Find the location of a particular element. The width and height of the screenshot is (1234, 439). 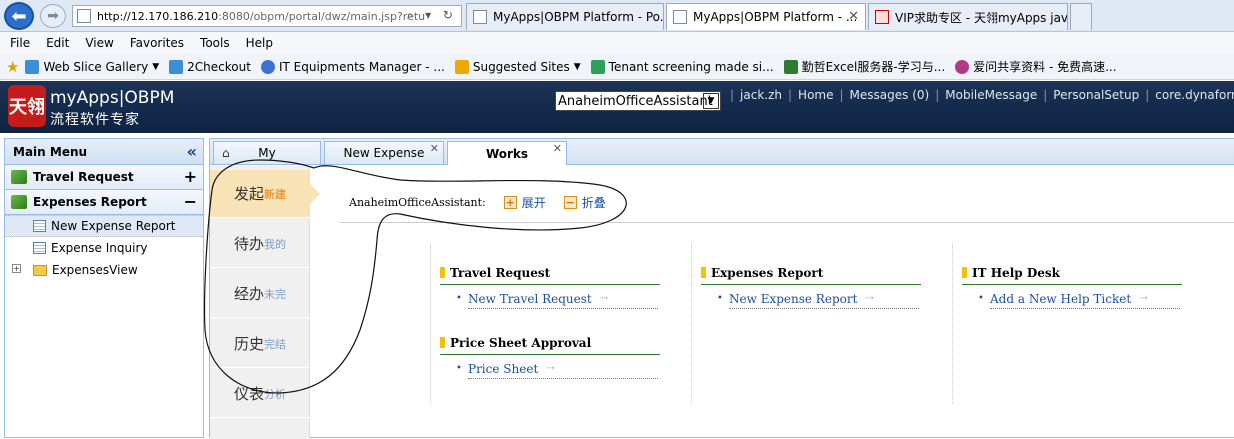

category-title: Expenses Report is located at coordinates (811, 273).